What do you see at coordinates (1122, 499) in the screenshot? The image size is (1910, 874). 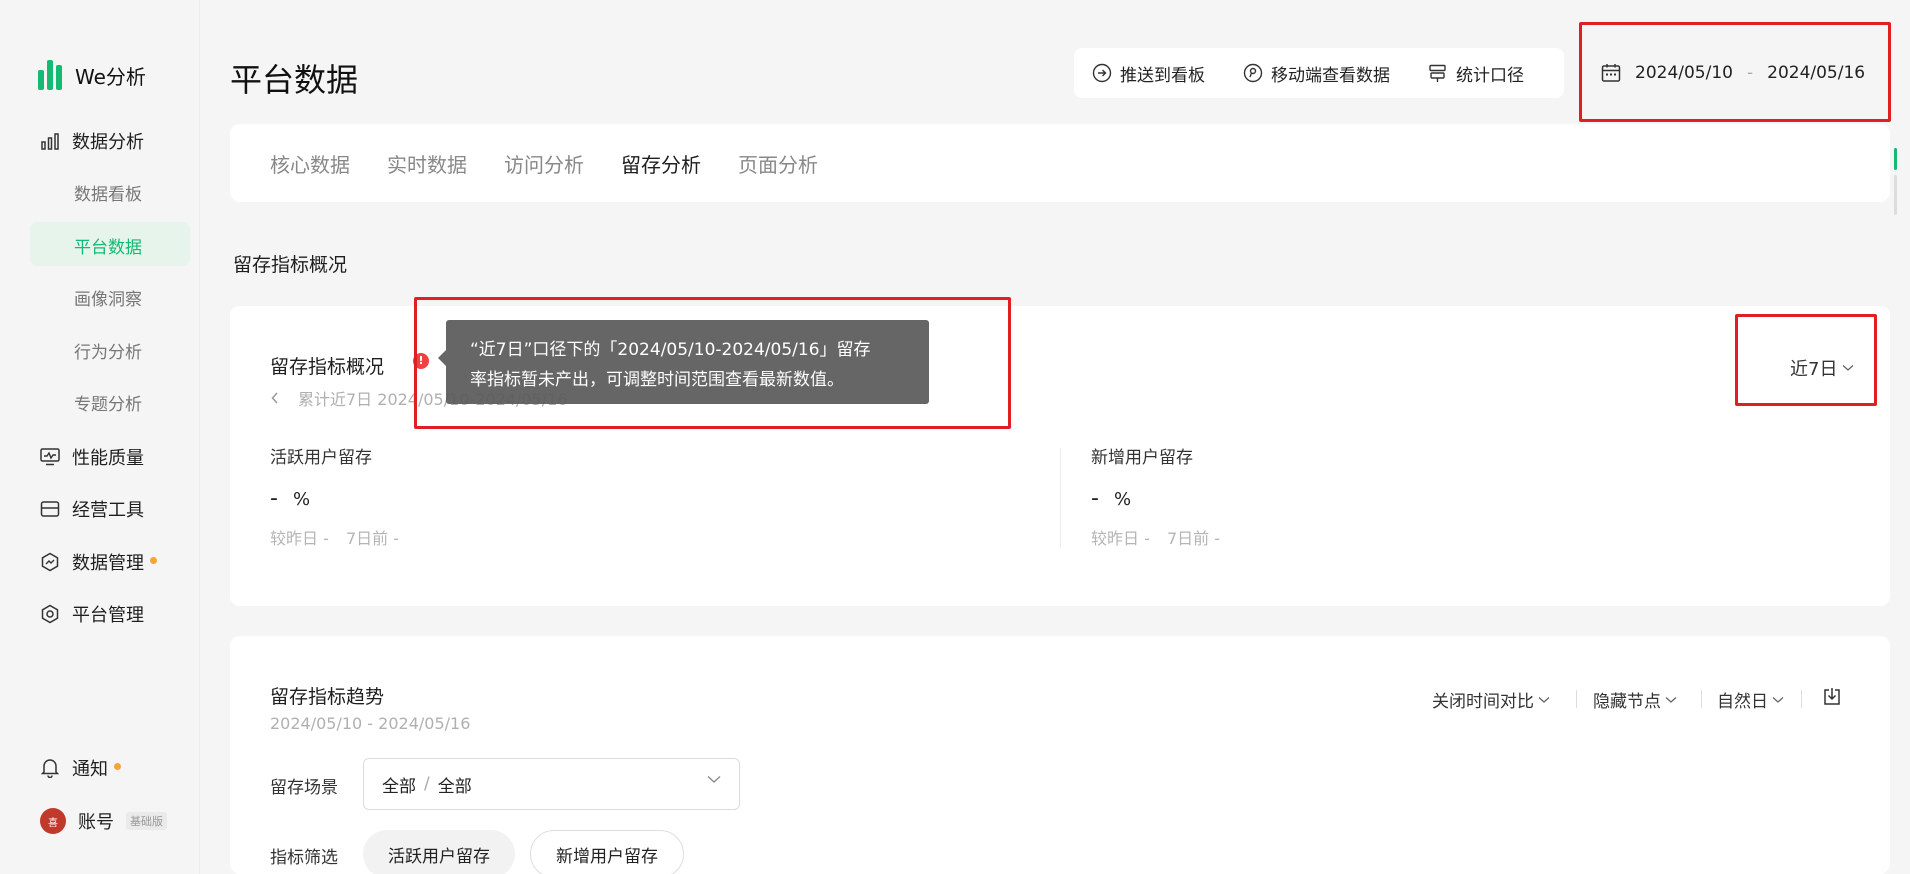 I see `new-users-unit: %` at bounding box center [1122, 499].